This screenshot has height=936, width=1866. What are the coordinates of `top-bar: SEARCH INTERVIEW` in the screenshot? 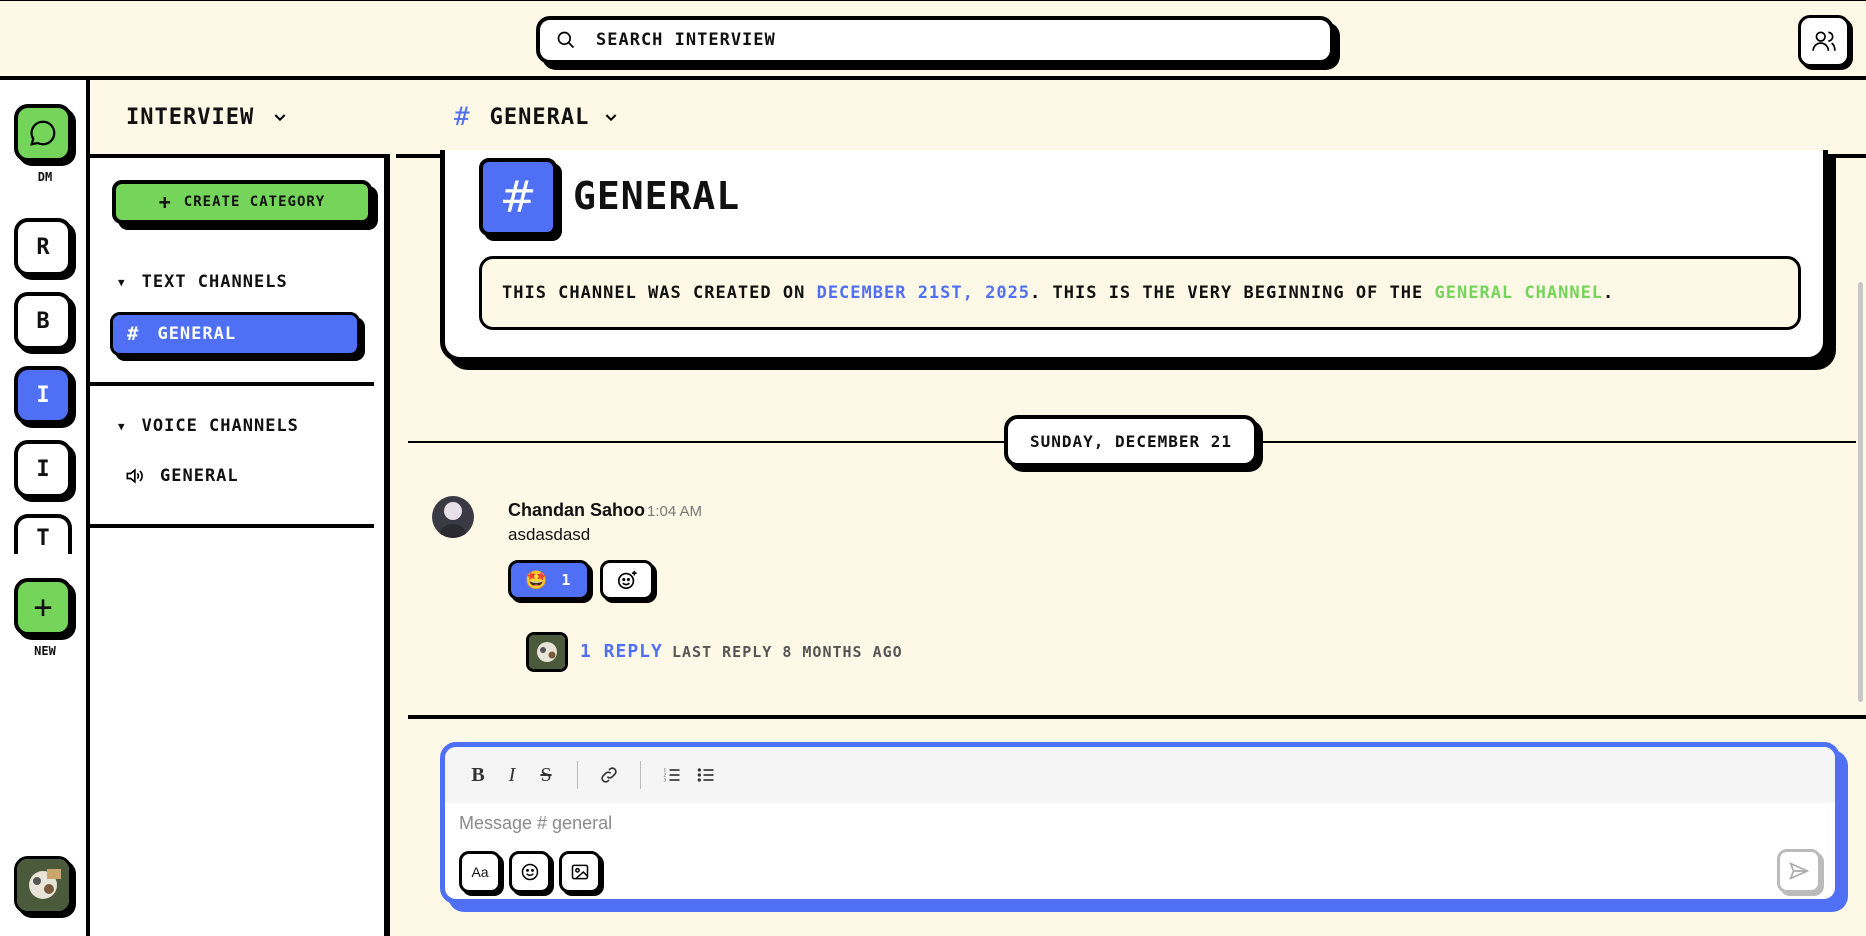 It's located at (933, 40).